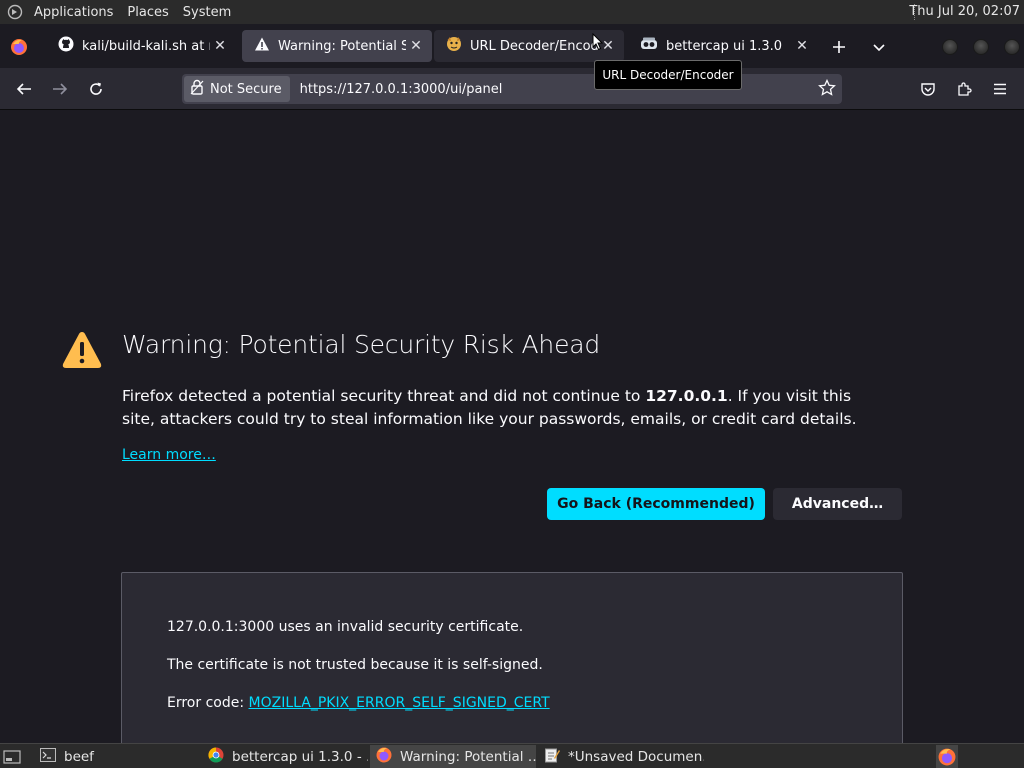  I want to click on url-decoder-favicon-icon, so click(454, 46).